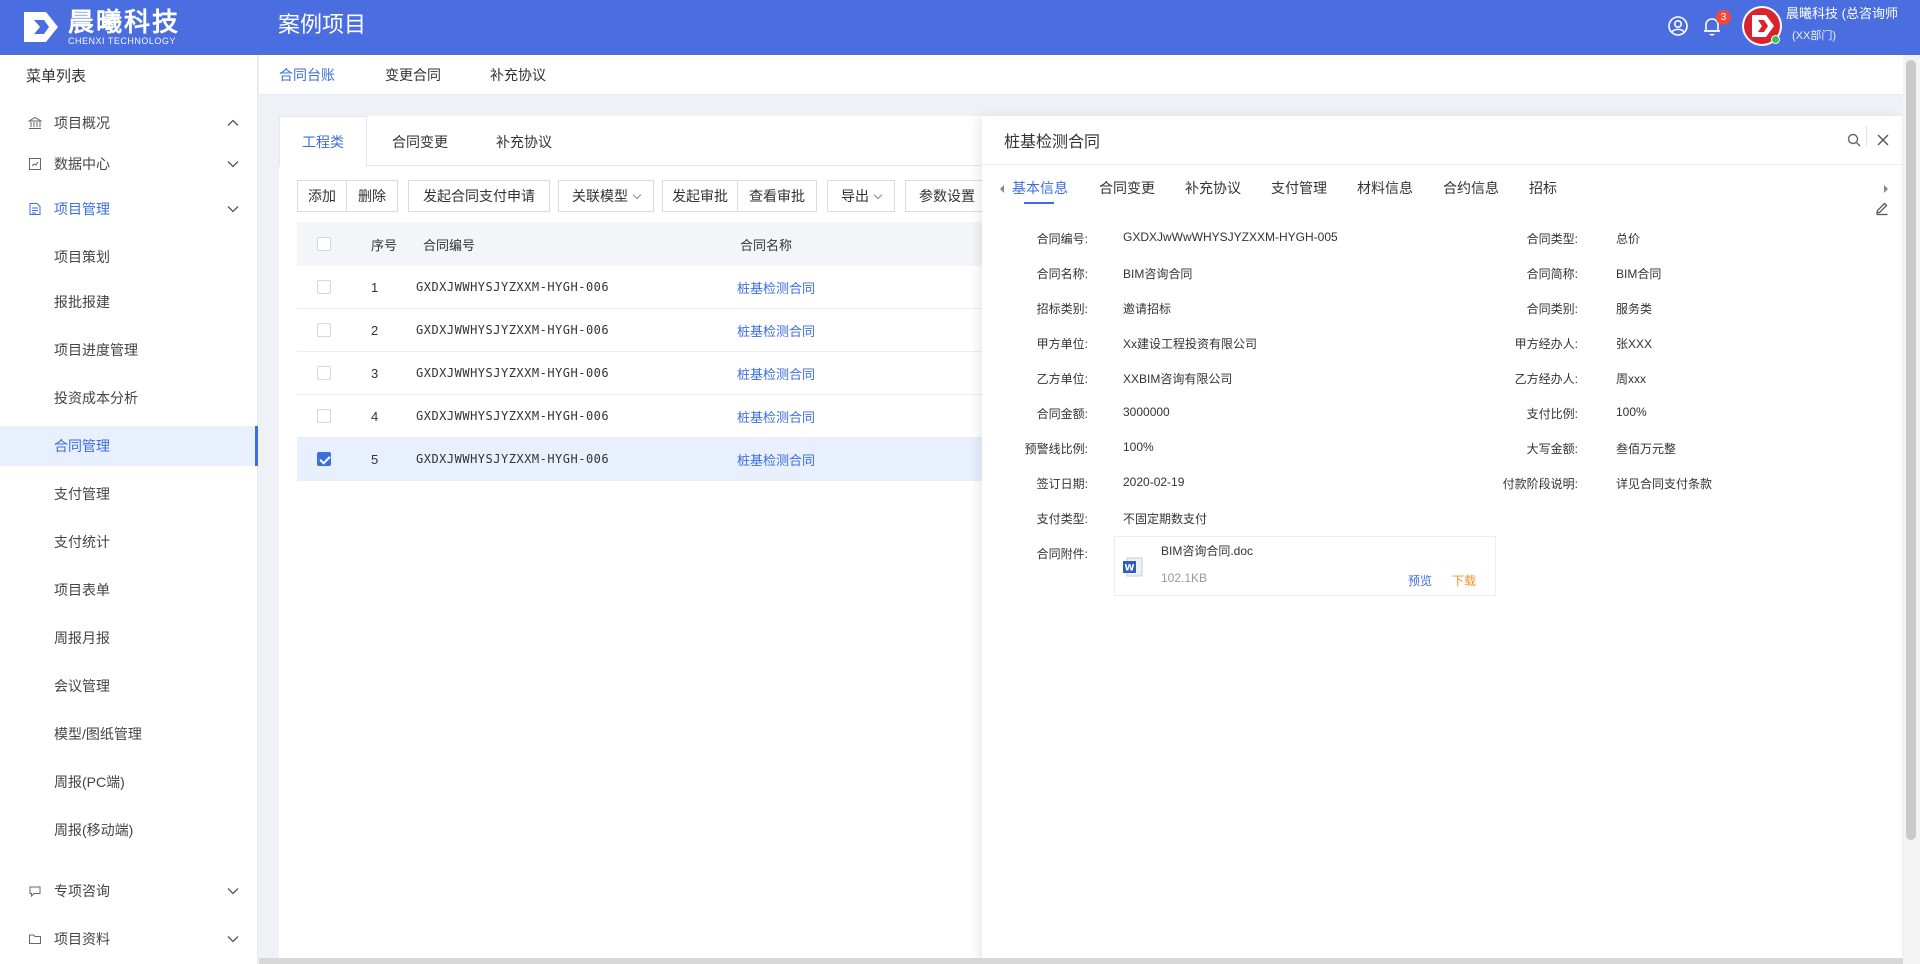 The image size is (1920, 964). What do you see at coordinates (82, 302) in the screenshot?
I see `sidebar-item-label: 报批报建` at bounding box center [82, 302].